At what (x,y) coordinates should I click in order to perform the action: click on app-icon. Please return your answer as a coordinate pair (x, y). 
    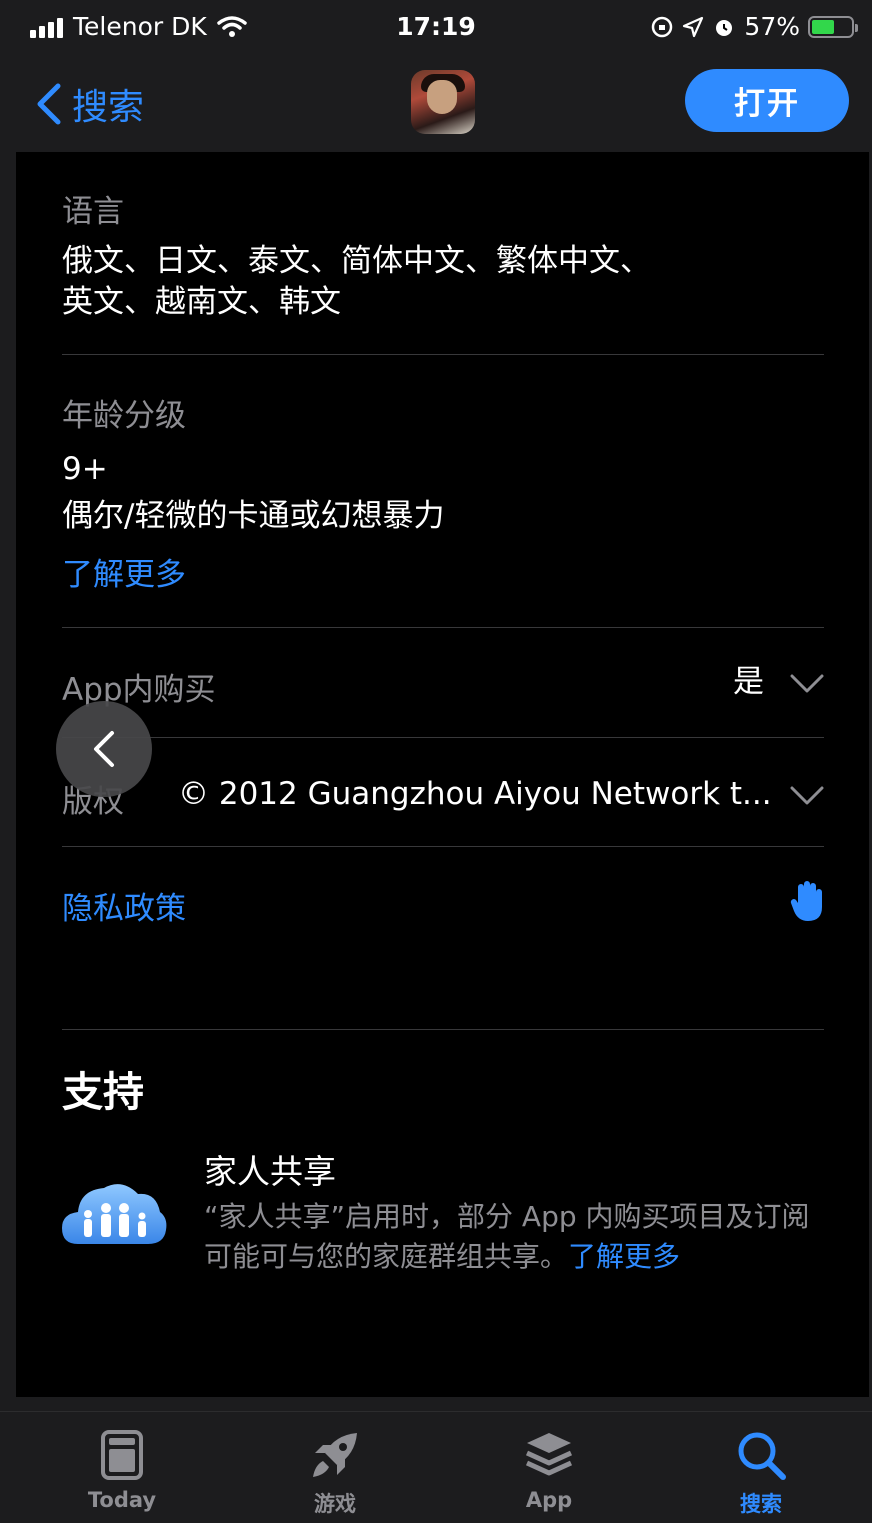
    Looking at the image, I should click on (443, 102).